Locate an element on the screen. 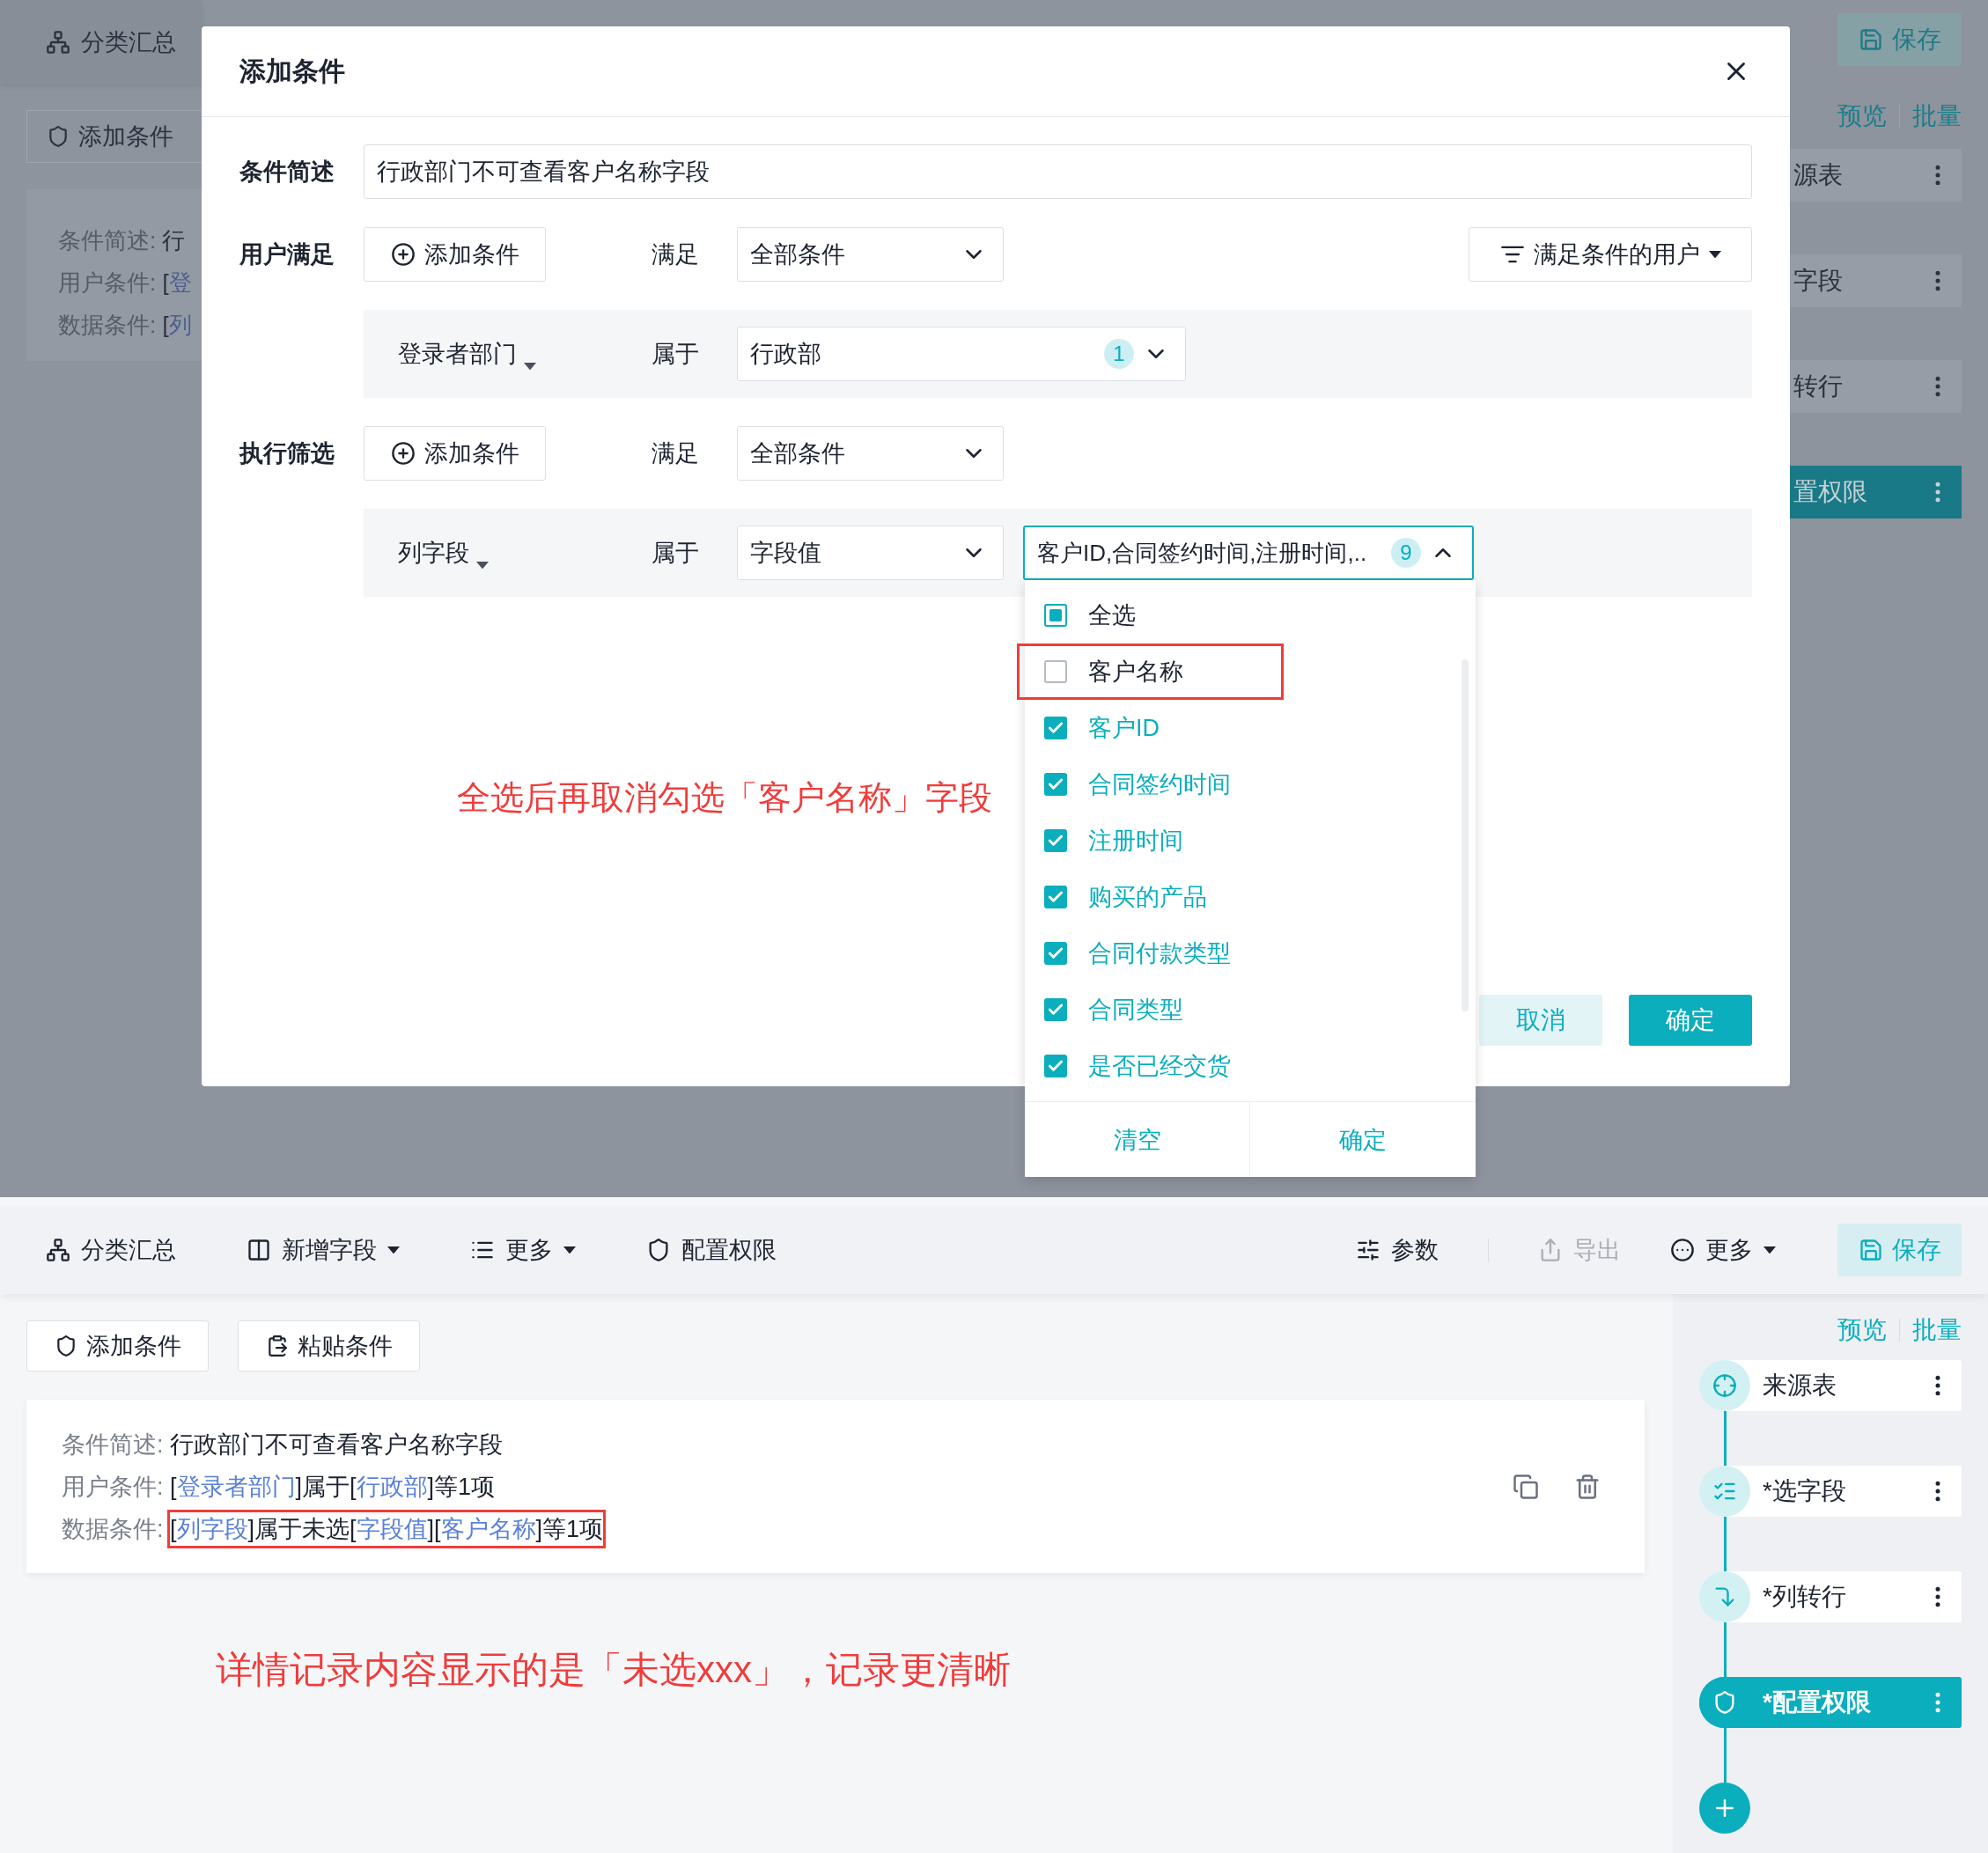 The width and height of the screenshot is (1988, 1853). copy-icon is located at coordinates (1526, 1486).